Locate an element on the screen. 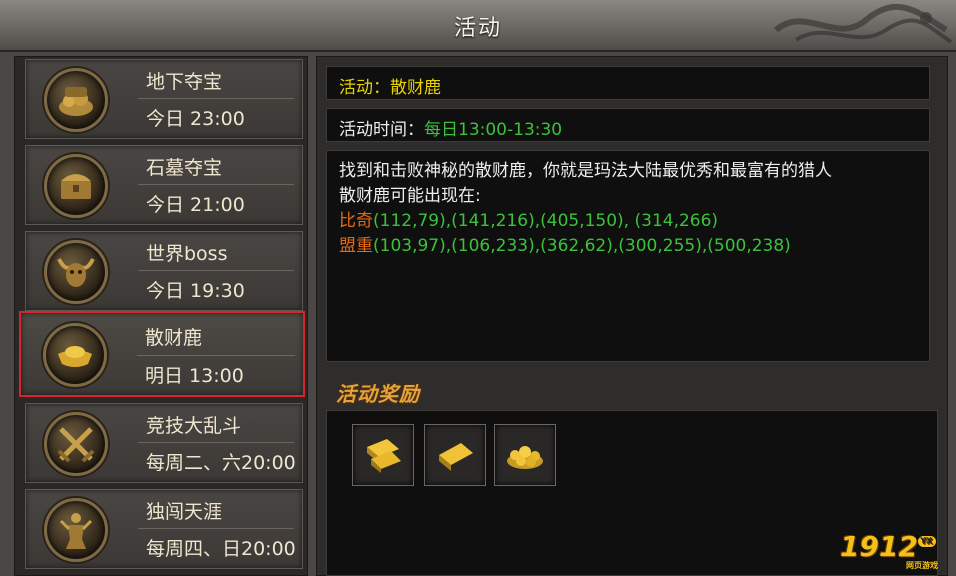  activity-time: 今日 21:00 is located at coordinates (195, 205).